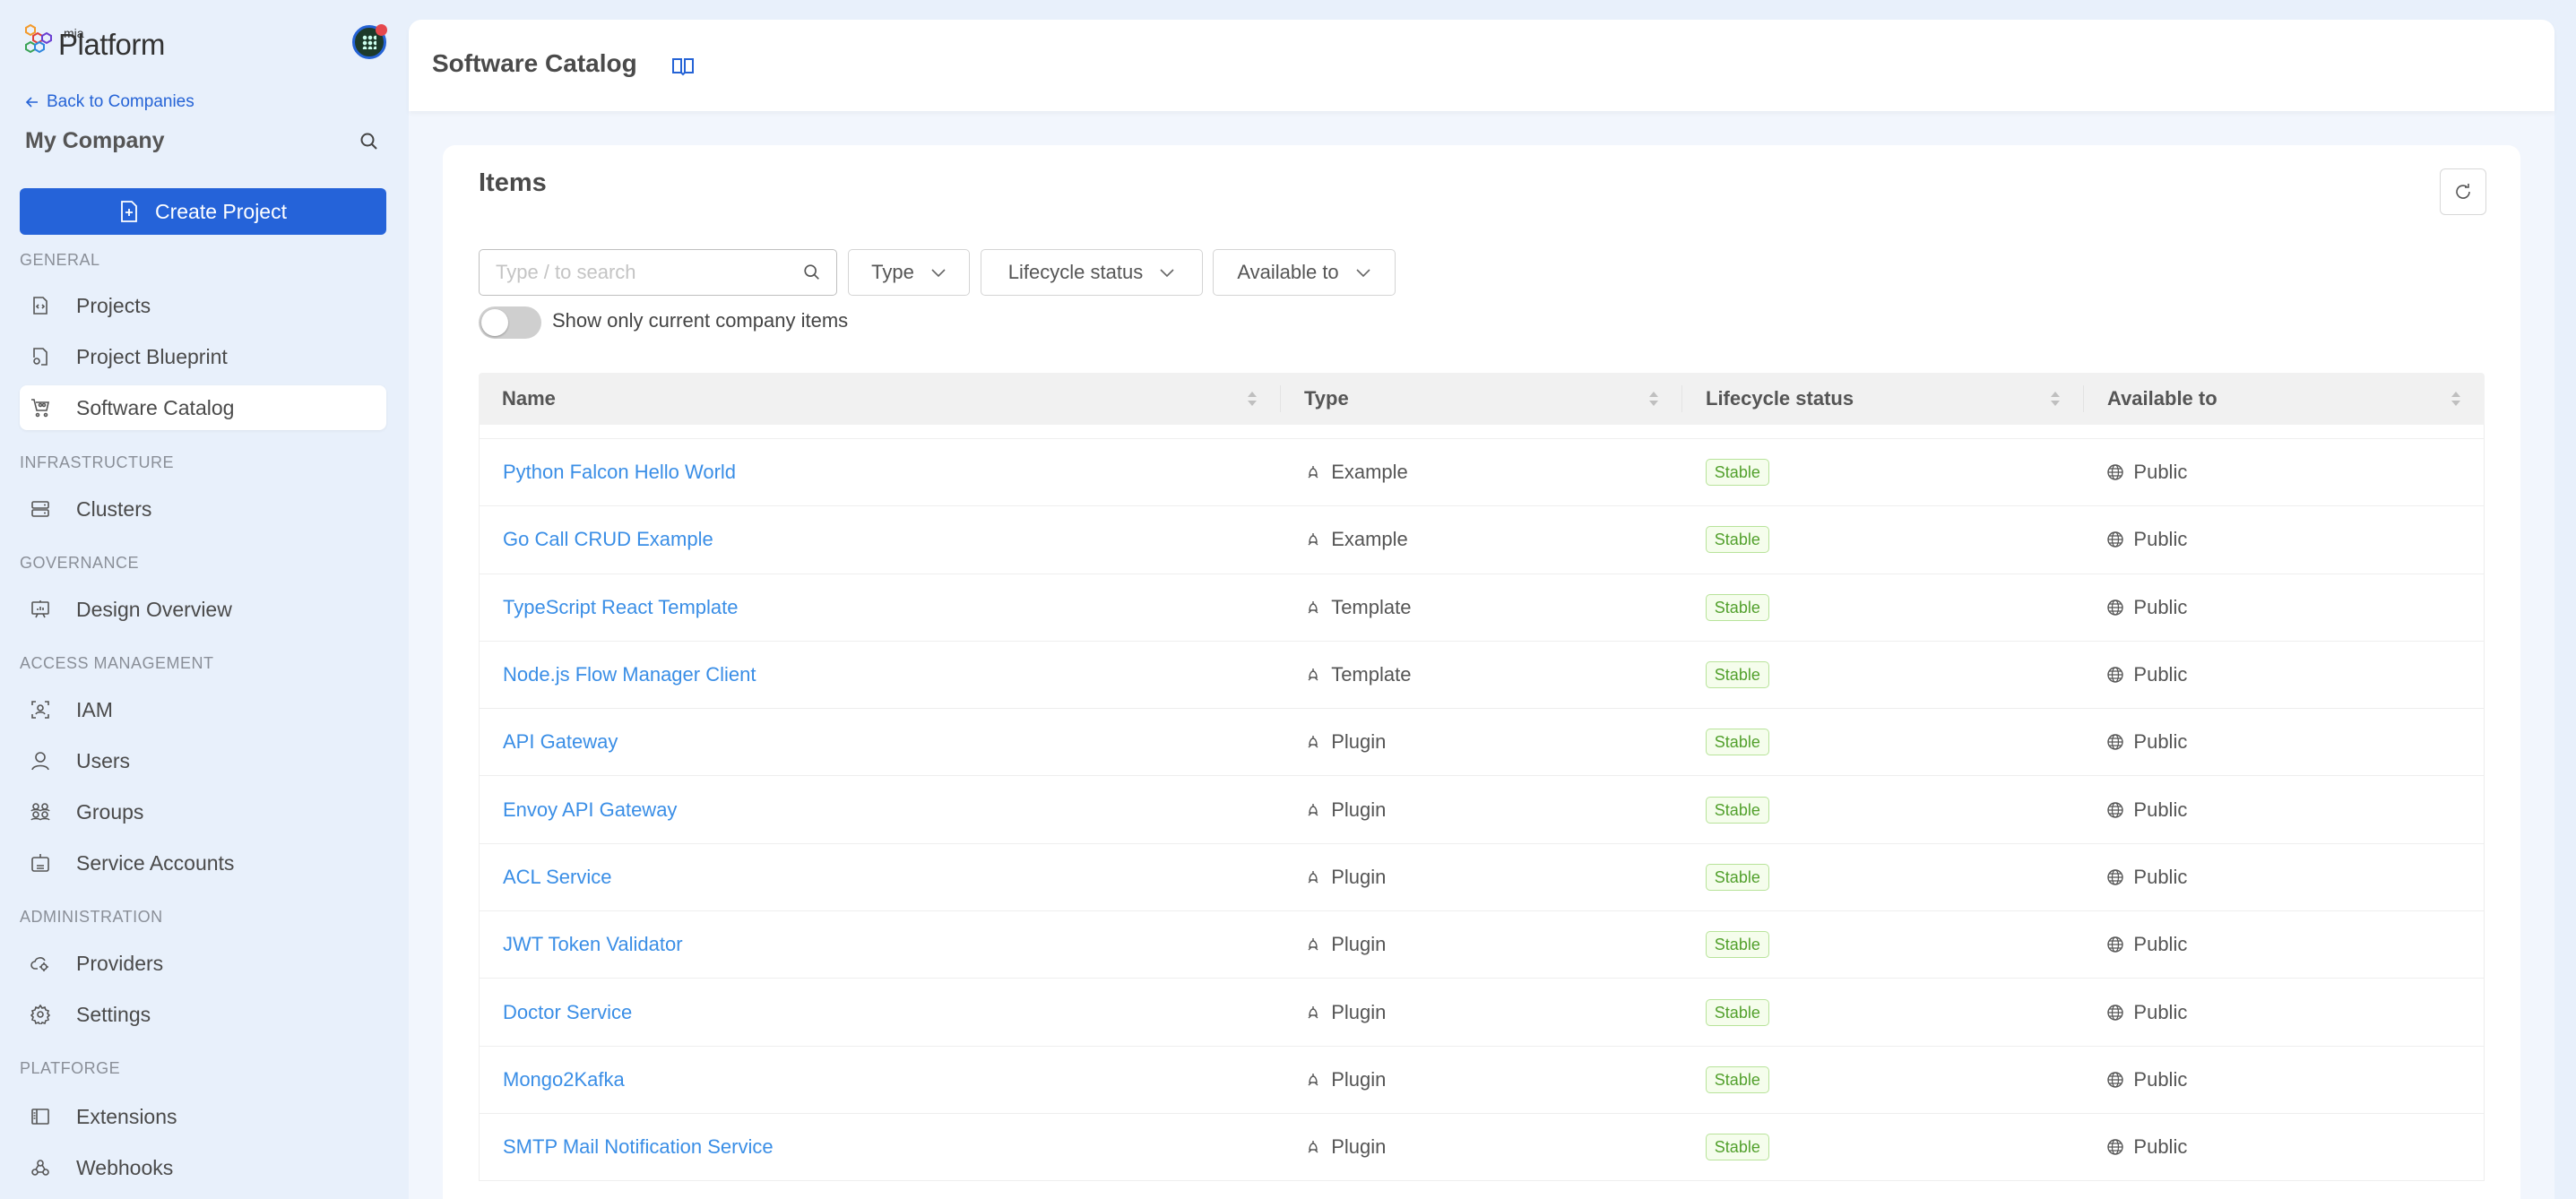 This screenshot has height=1199, width=2576. I want to click on sidebar-item-iam: IAM, so click(203, 710).